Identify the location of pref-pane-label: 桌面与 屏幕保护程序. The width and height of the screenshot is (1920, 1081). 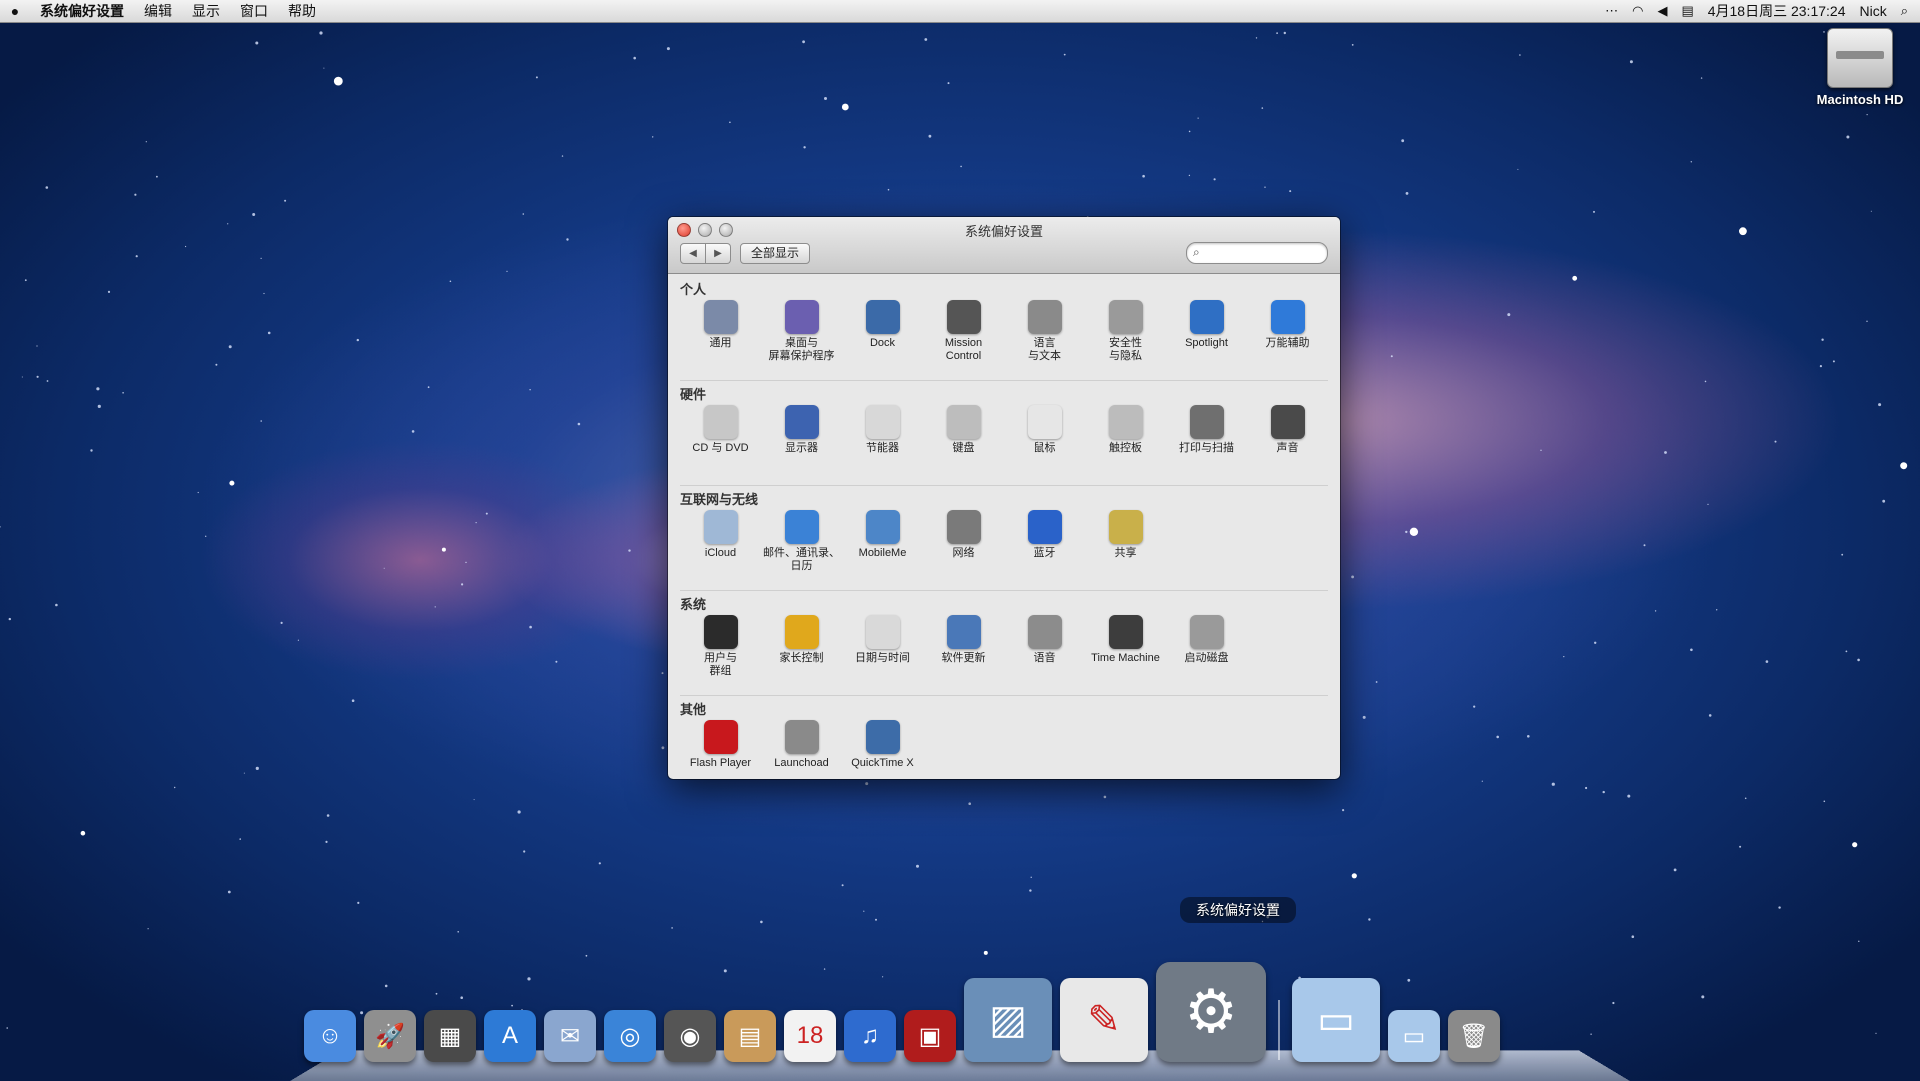
(801, 349).